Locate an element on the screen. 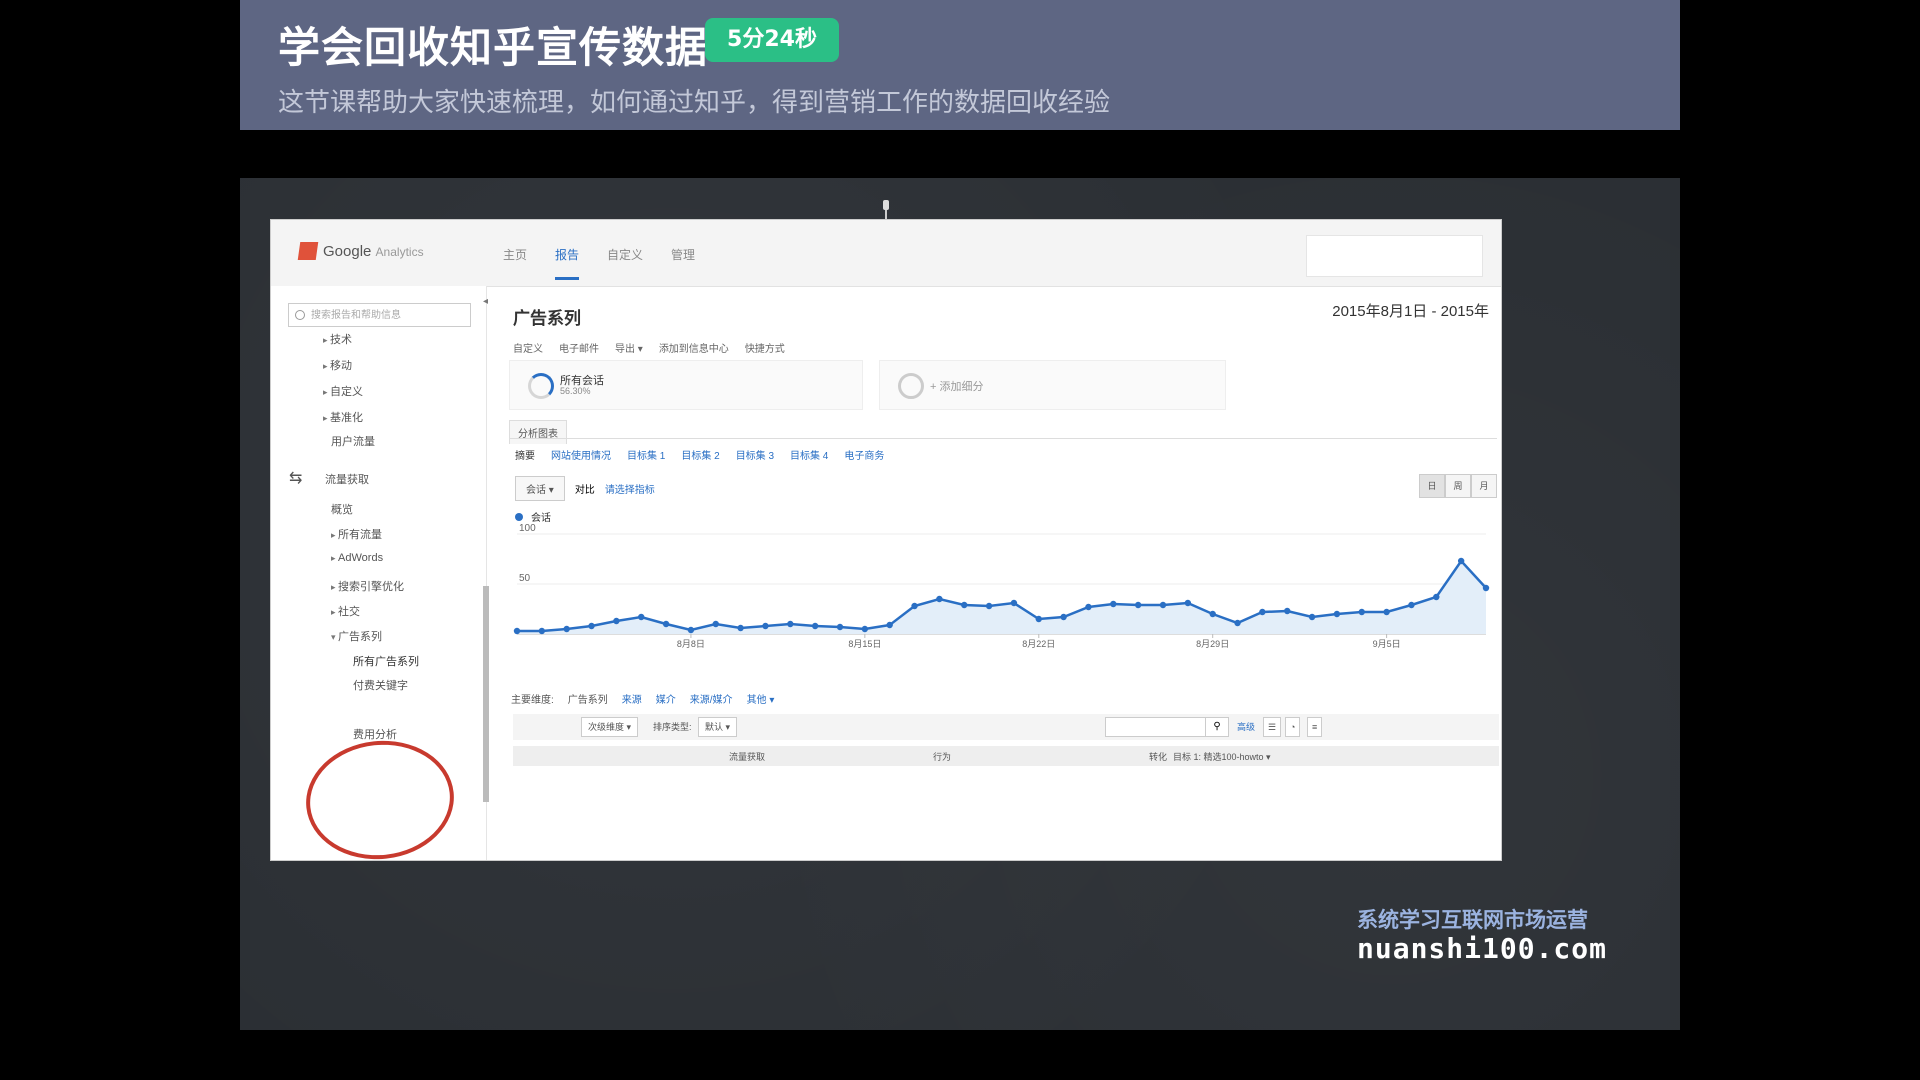 This screenshot has width=1920, height=1080. compare-metric-link: 请选择指标 is located at coordinates (630, 488).